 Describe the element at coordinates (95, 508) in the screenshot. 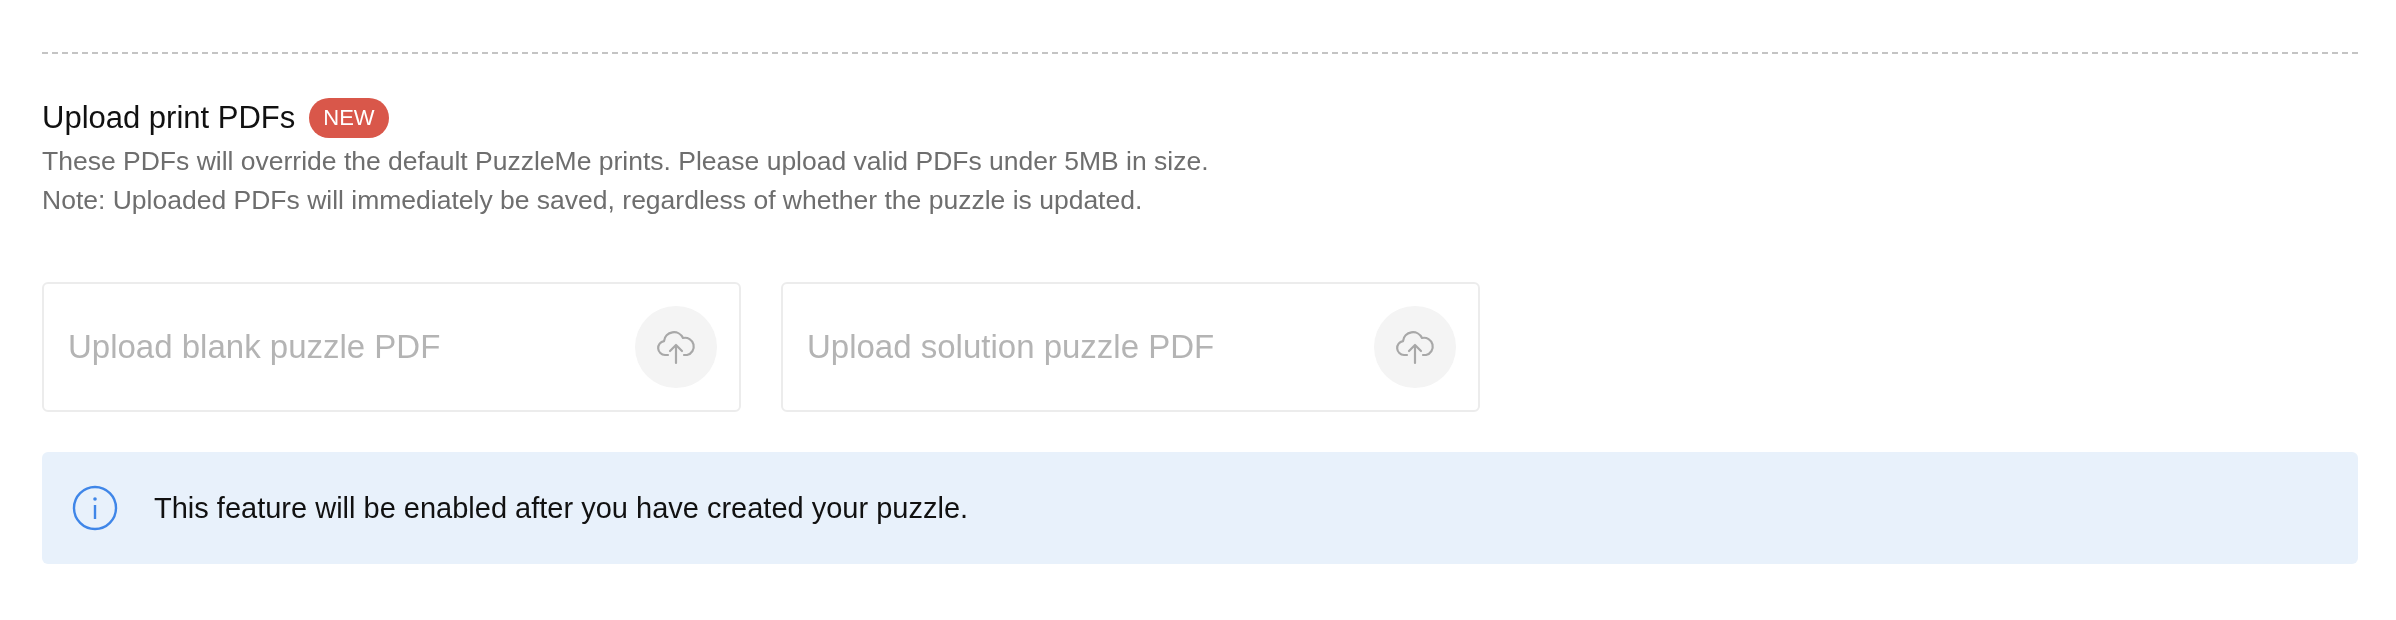

I see `info-icon` at that location.